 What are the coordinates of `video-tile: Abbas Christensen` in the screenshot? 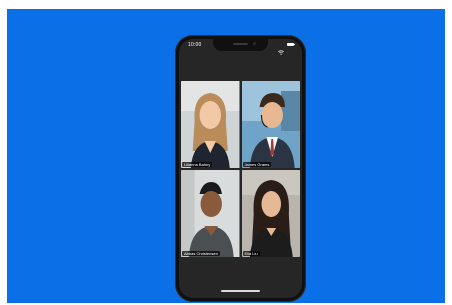 It's located at (210, 213).